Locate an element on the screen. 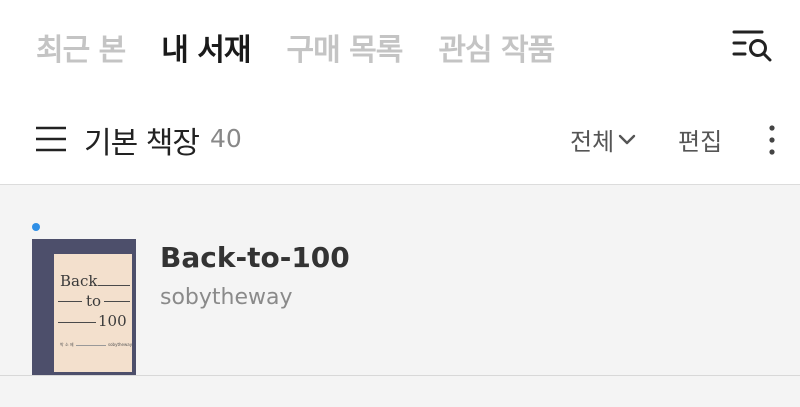  more-vertical-icon is located at coordinates (772, 140).